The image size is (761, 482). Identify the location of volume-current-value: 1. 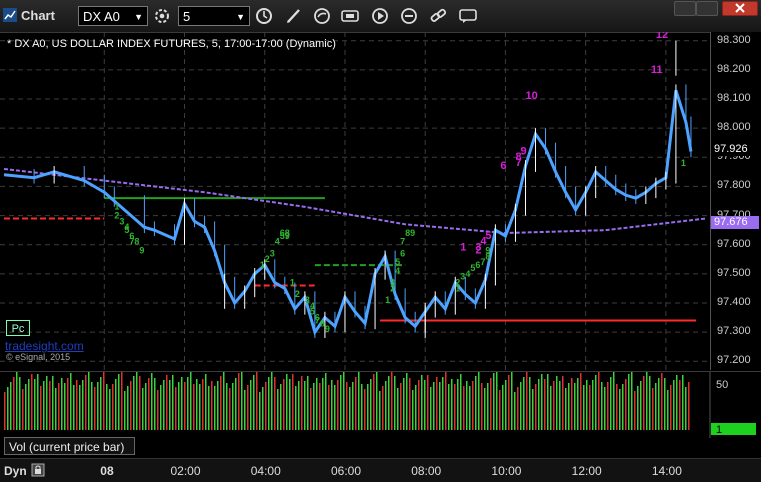
(719, 430).